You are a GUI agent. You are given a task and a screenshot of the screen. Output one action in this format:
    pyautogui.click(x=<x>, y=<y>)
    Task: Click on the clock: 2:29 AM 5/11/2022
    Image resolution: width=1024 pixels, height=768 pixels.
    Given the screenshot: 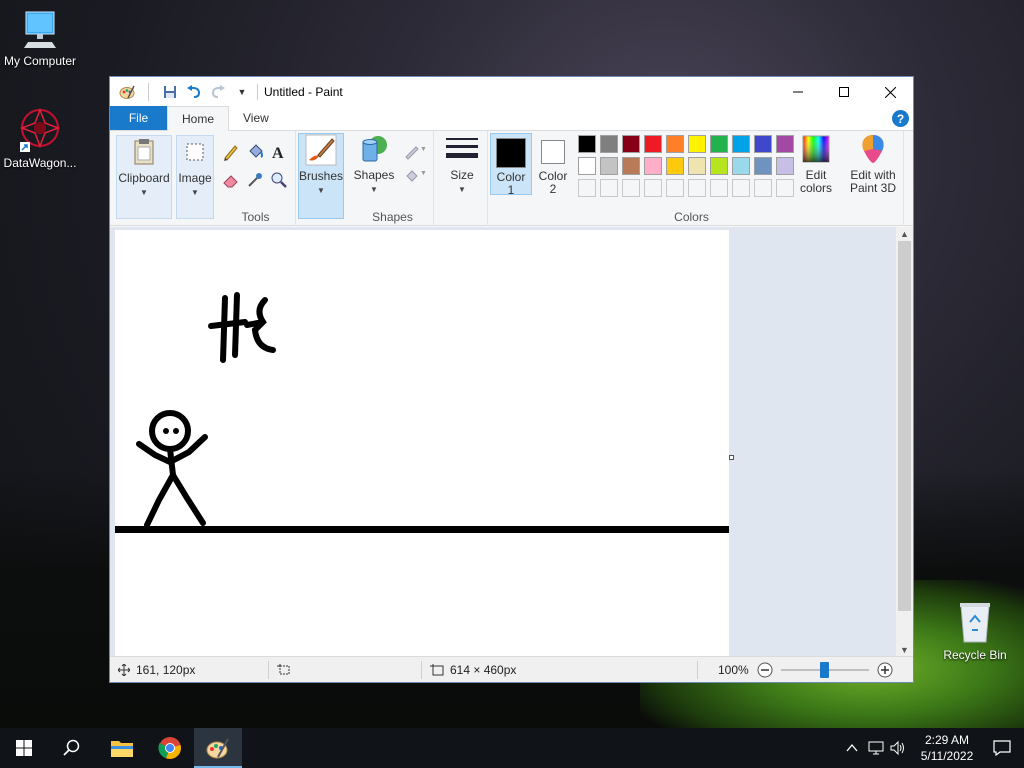 What is the action you would take?
    pyautogui.click(x=947, y=748)
    